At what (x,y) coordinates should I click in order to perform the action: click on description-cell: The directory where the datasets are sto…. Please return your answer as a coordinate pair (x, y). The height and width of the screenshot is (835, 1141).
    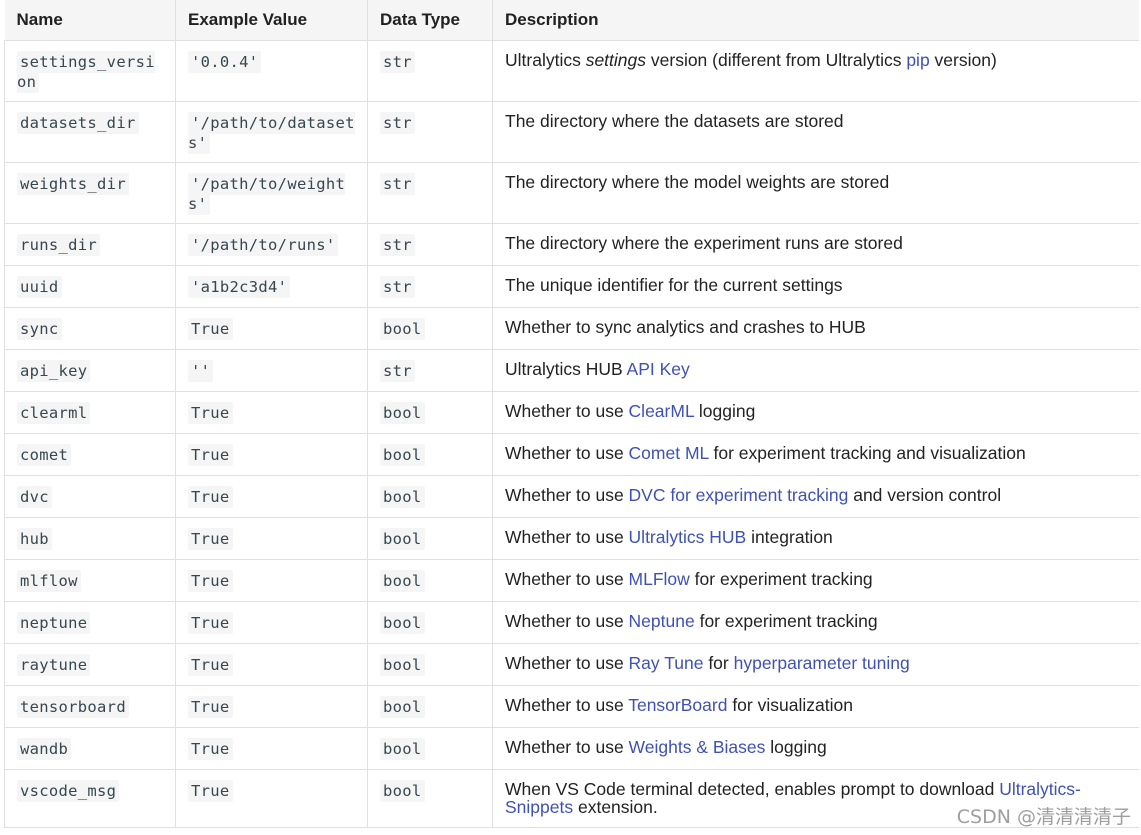
    Looking at the image, I should click on (815, 132).